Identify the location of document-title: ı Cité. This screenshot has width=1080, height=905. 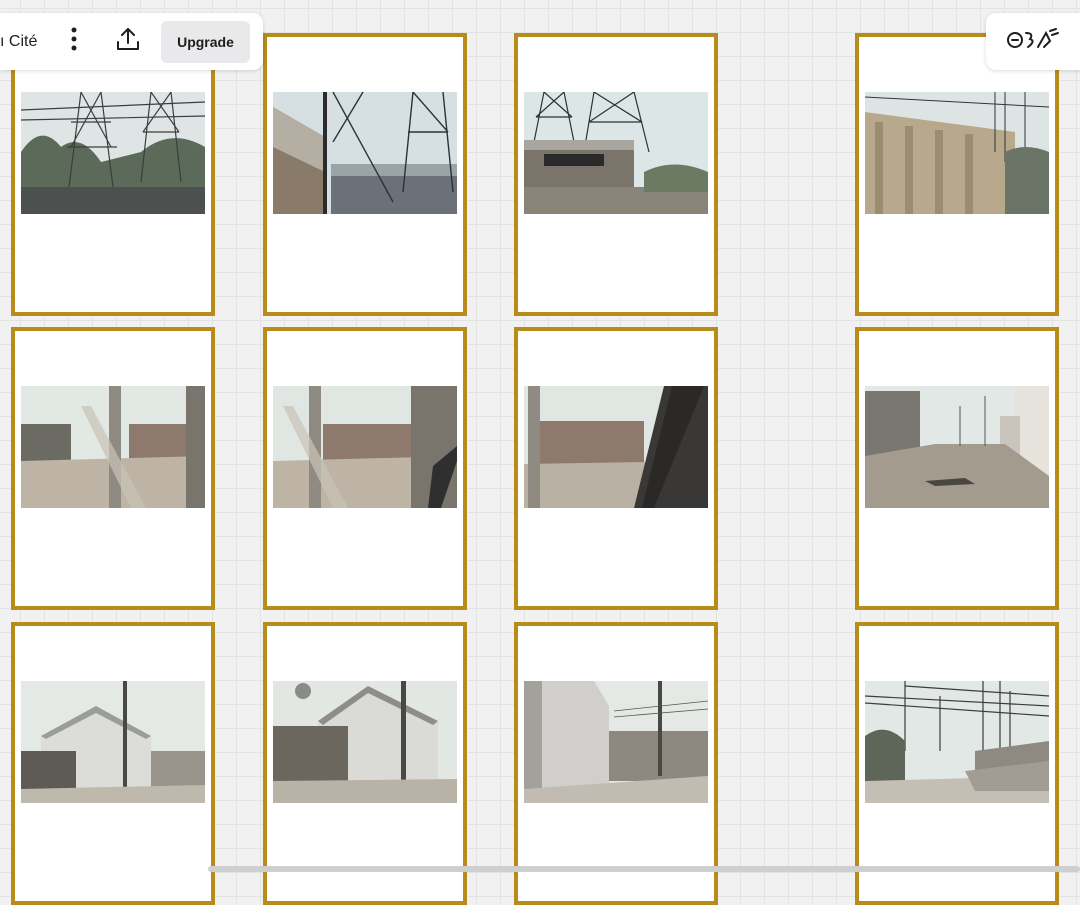
(26, 42).